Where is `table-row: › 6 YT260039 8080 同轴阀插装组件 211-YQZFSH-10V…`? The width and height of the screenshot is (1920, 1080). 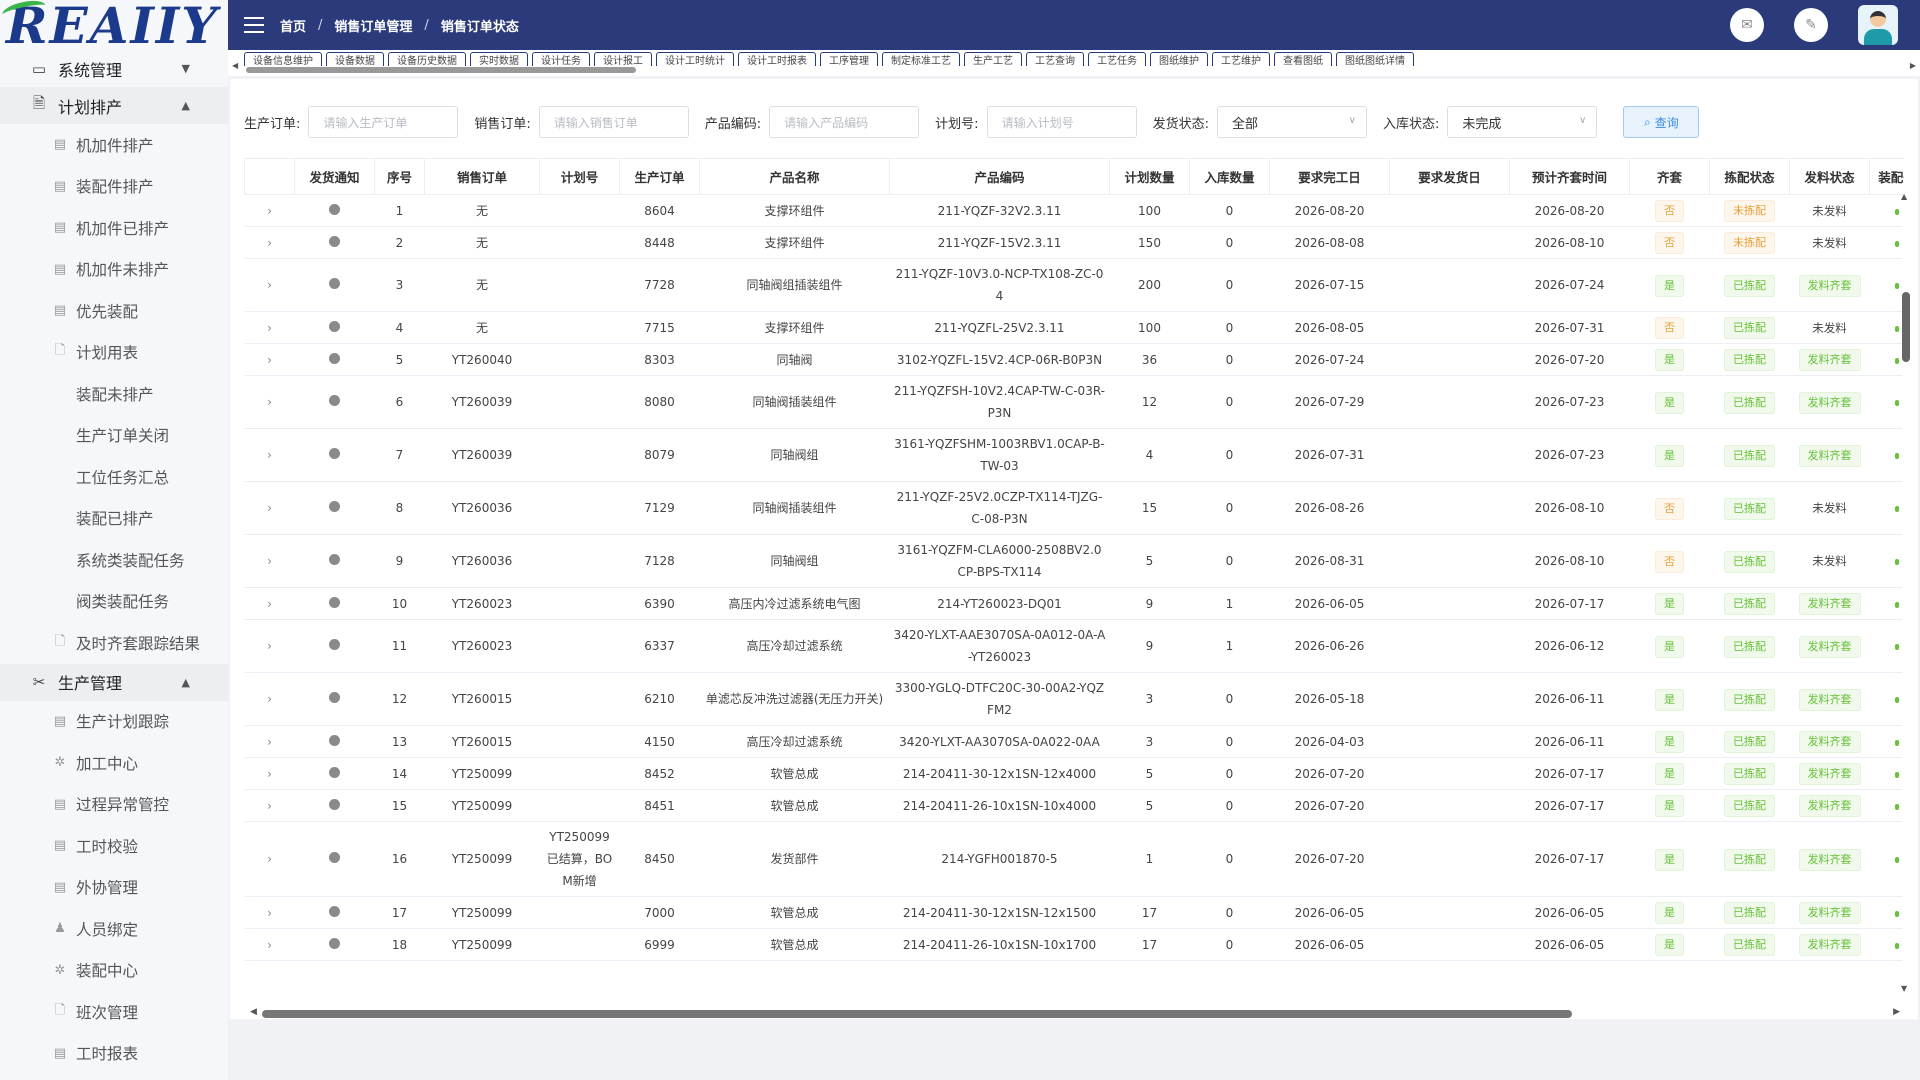
table-row: › 6 YT260039 8080 同轴阀插装组件 211-YQZFSH-10V… is located at coordinates (1074, 402).